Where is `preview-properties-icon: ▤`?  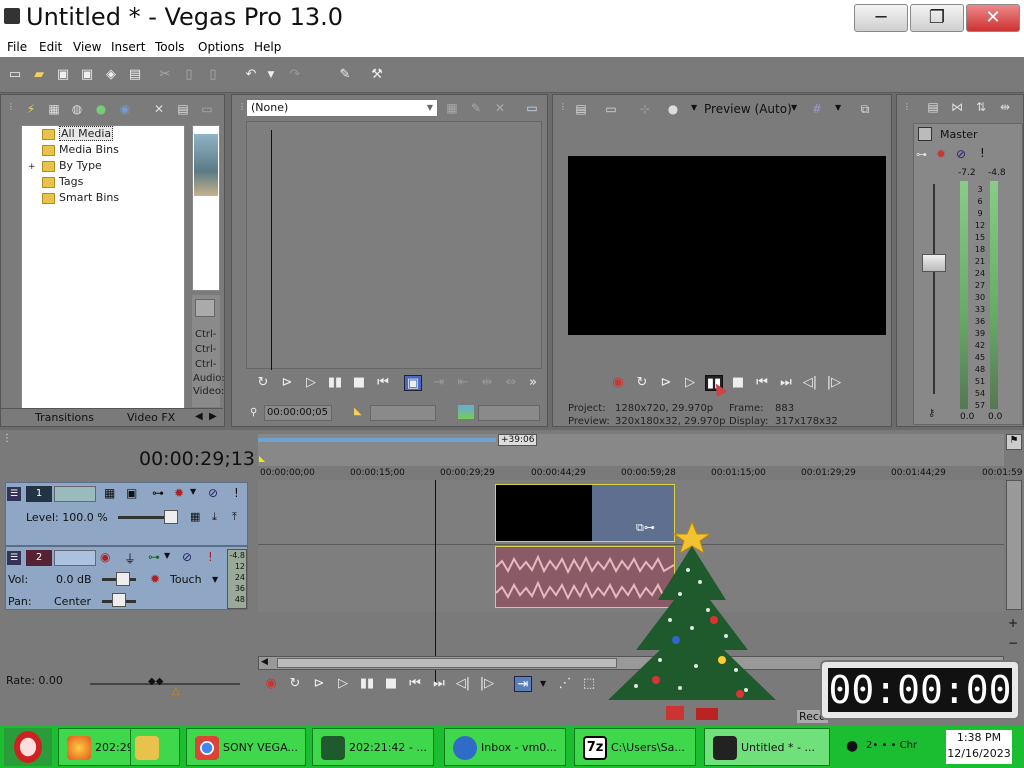
preview-properties-icon: ▤ is located at coordinates (581, 109).